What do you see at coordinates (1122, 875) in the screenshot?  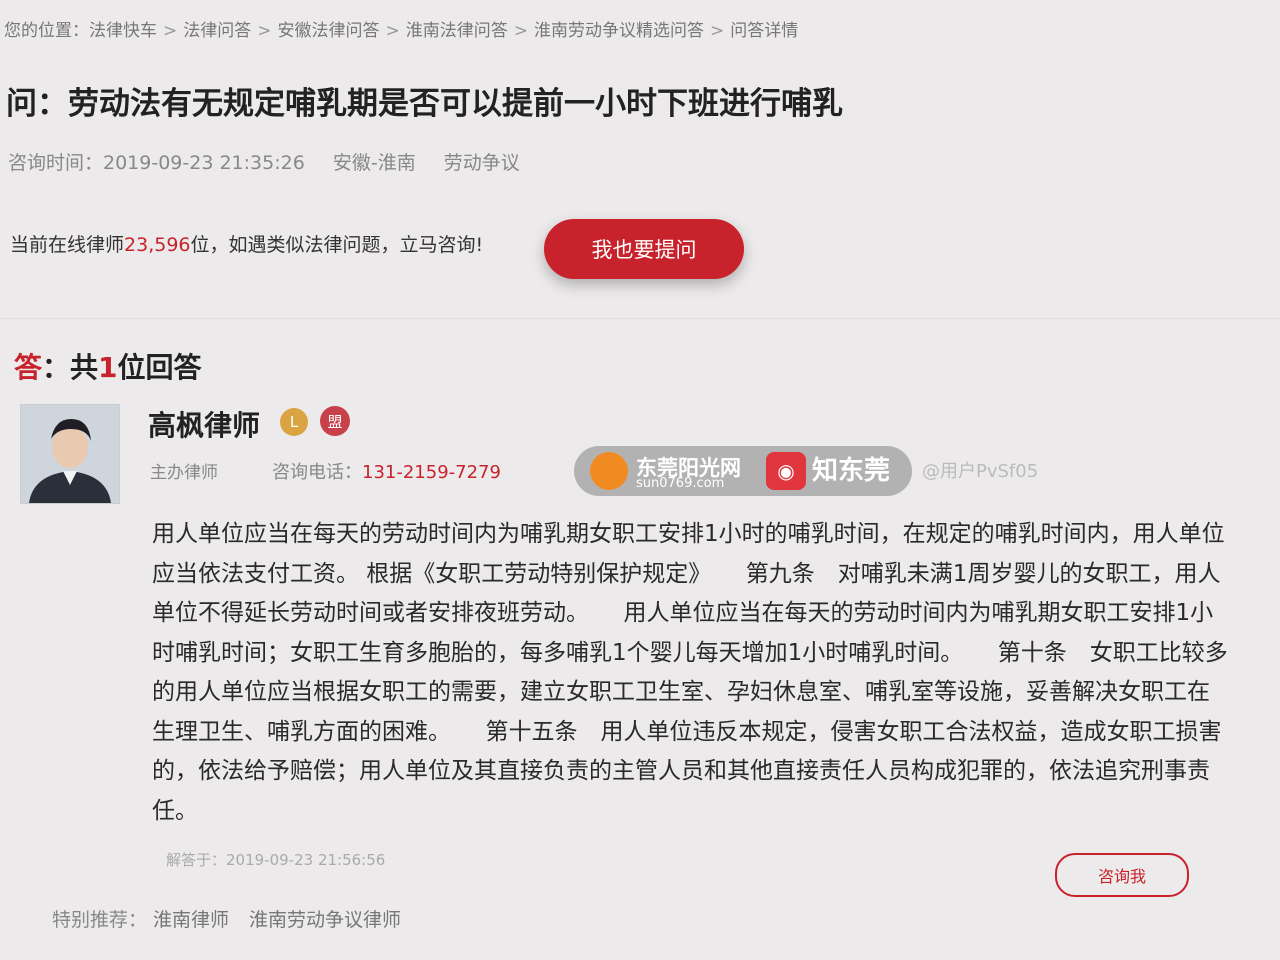 I see `consult-me-button: 咨询我` at bounding box center [1122, 875].